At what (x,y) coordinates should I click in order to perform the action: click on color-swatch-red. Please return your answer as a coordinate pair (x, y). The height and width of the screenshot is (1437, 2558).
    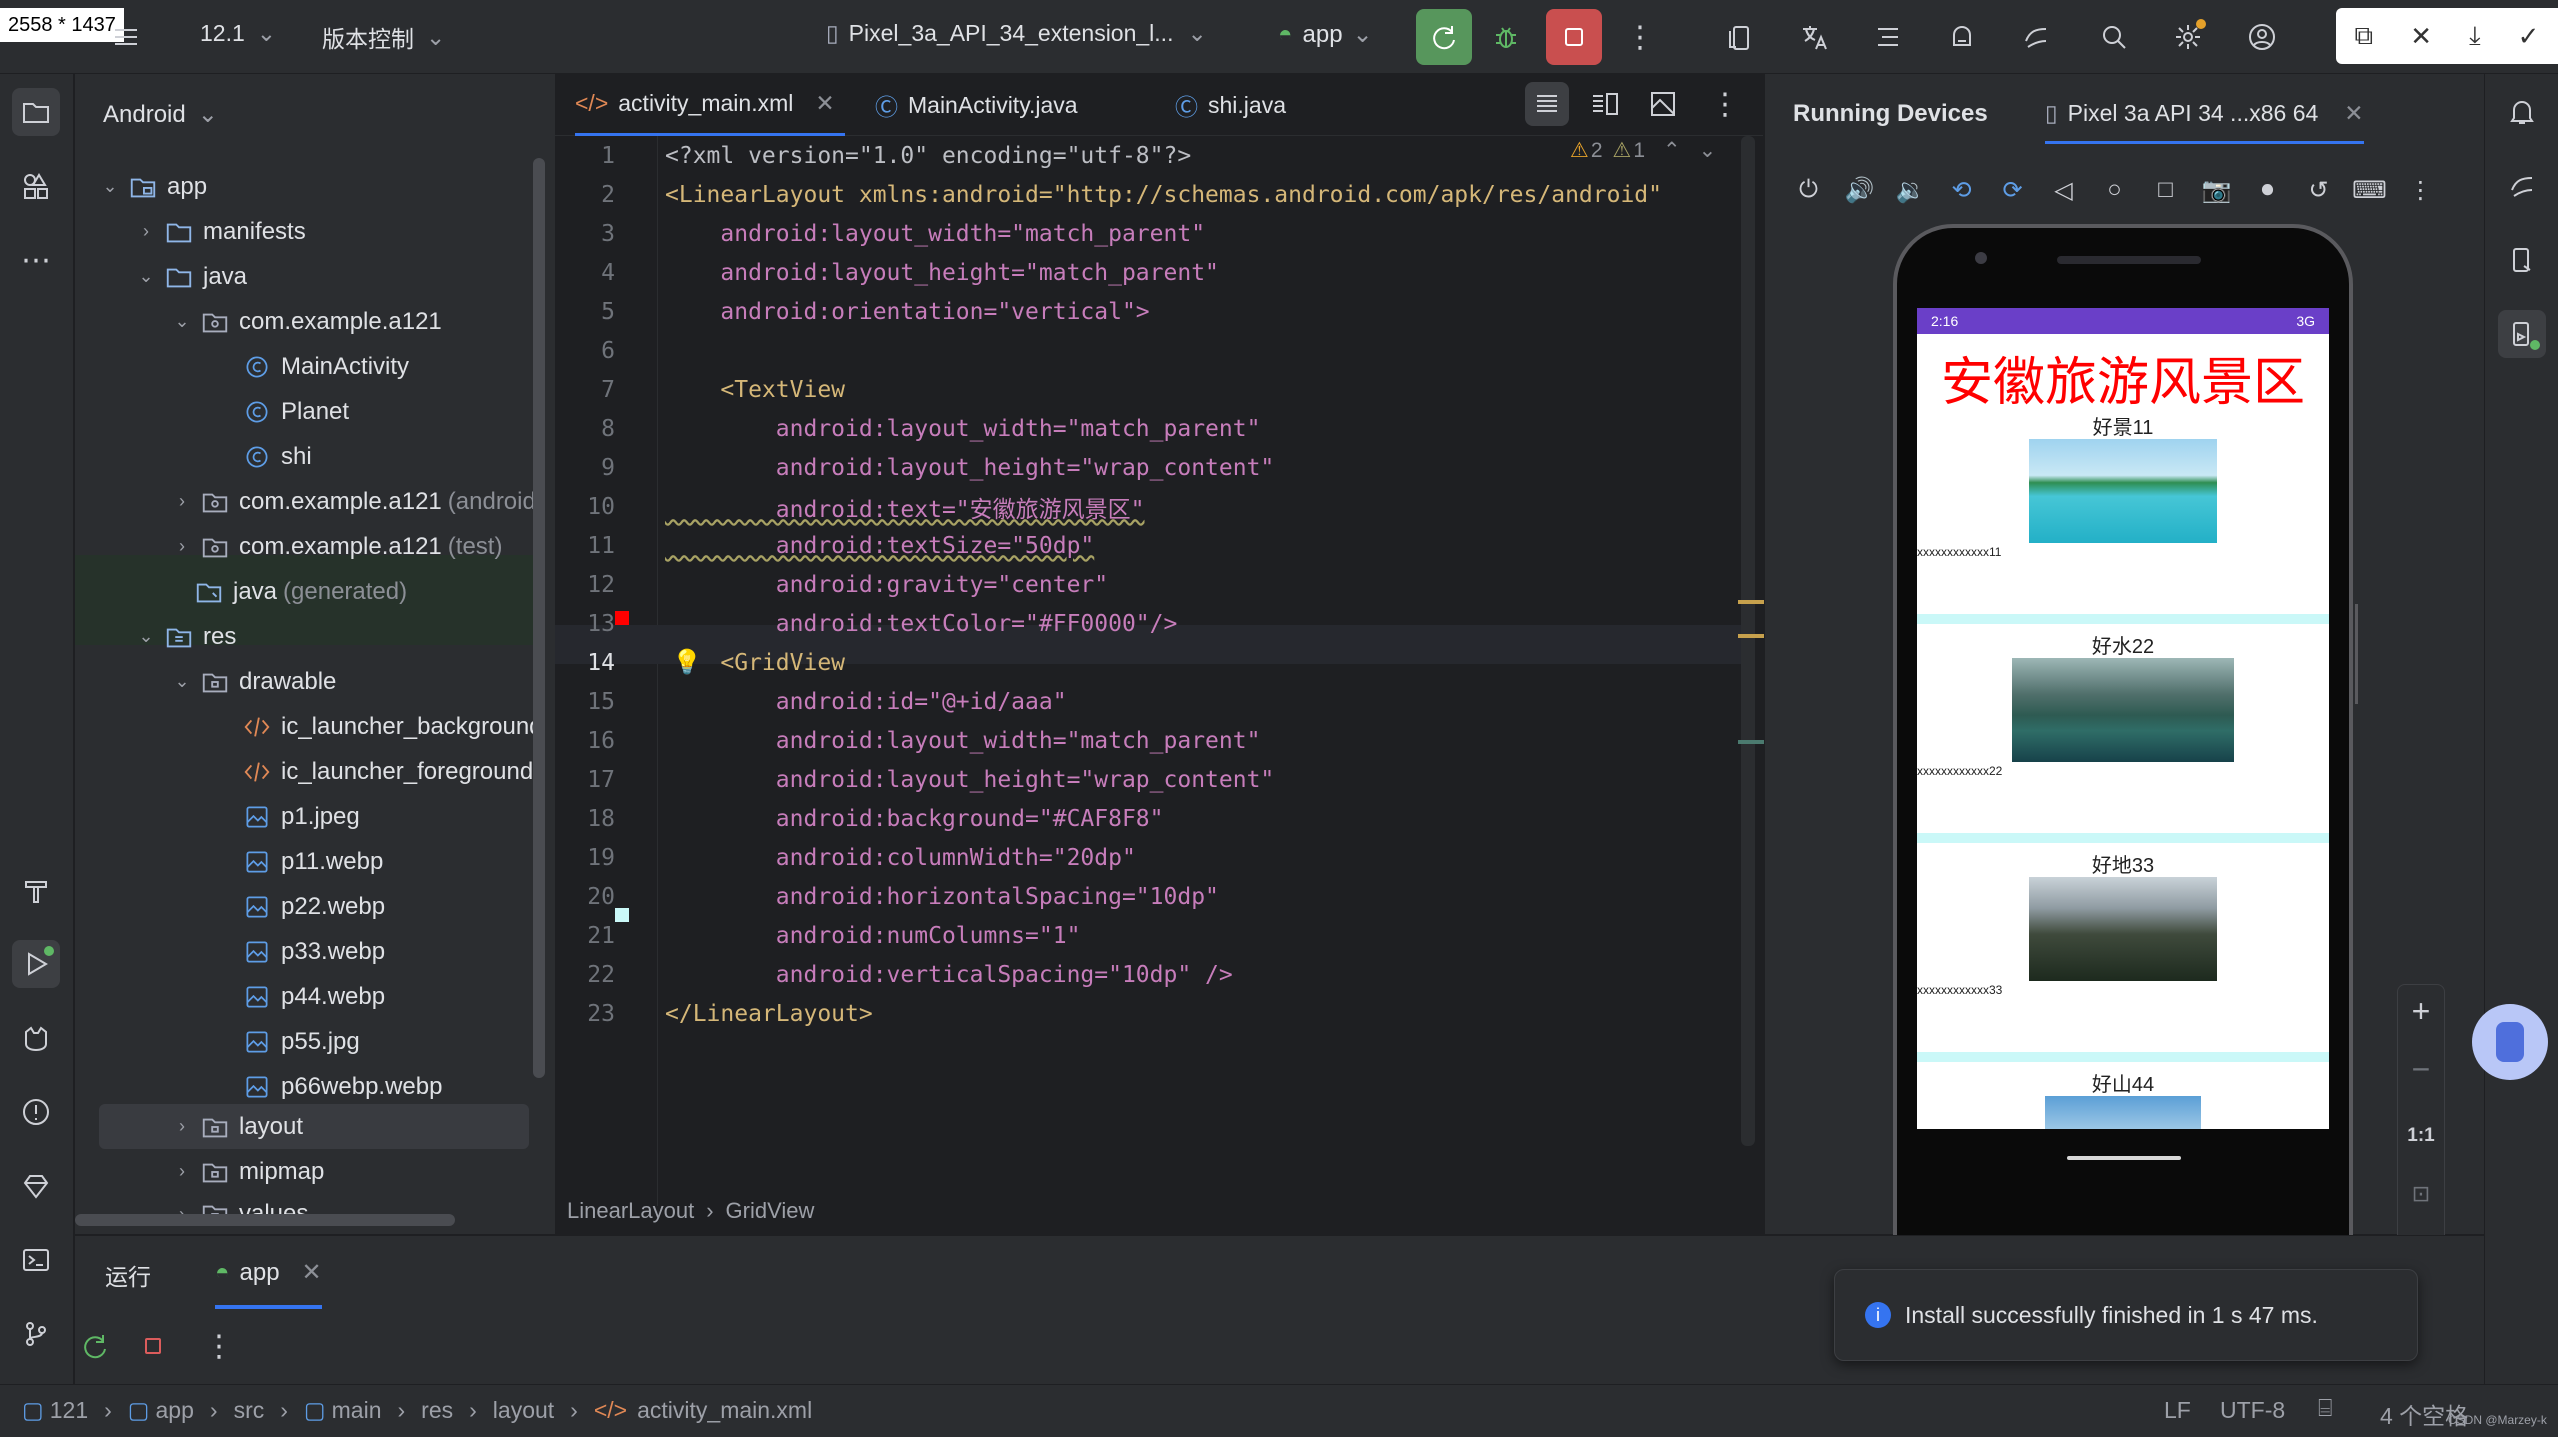
    Looking at the image, I should click on (622, 618).